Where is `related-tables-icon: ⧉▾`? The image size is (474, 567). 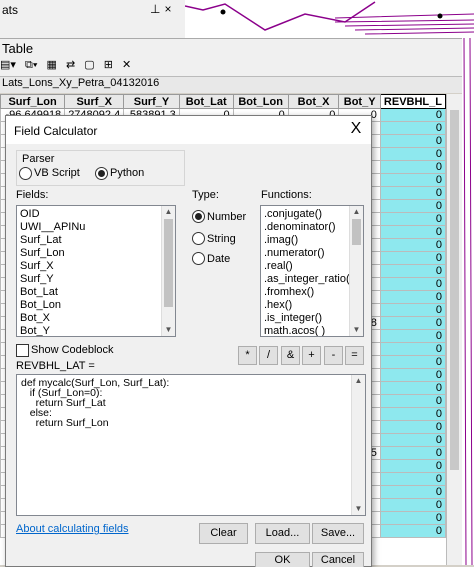 related-tables-icon: ⧉▾ is located at coordinates (31, 65).